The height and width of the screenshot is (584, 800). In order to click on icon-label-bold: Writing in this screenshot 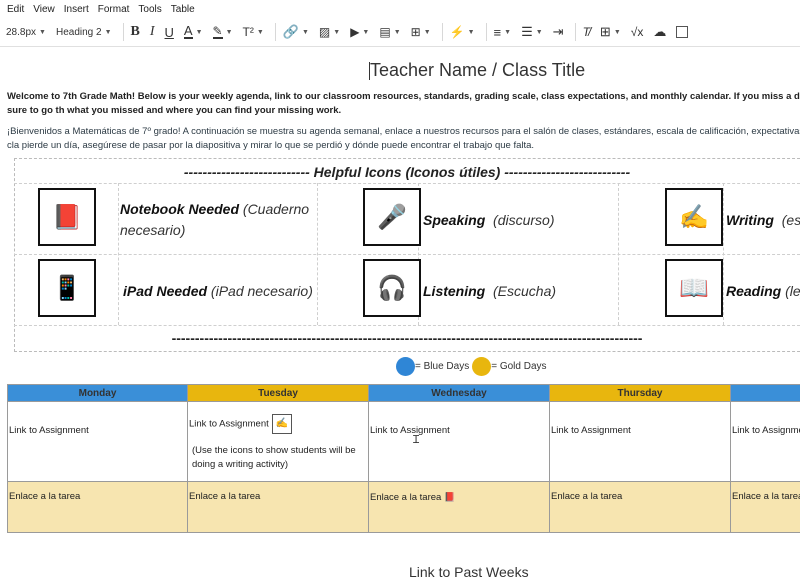, I will do `click(750, 220)`.